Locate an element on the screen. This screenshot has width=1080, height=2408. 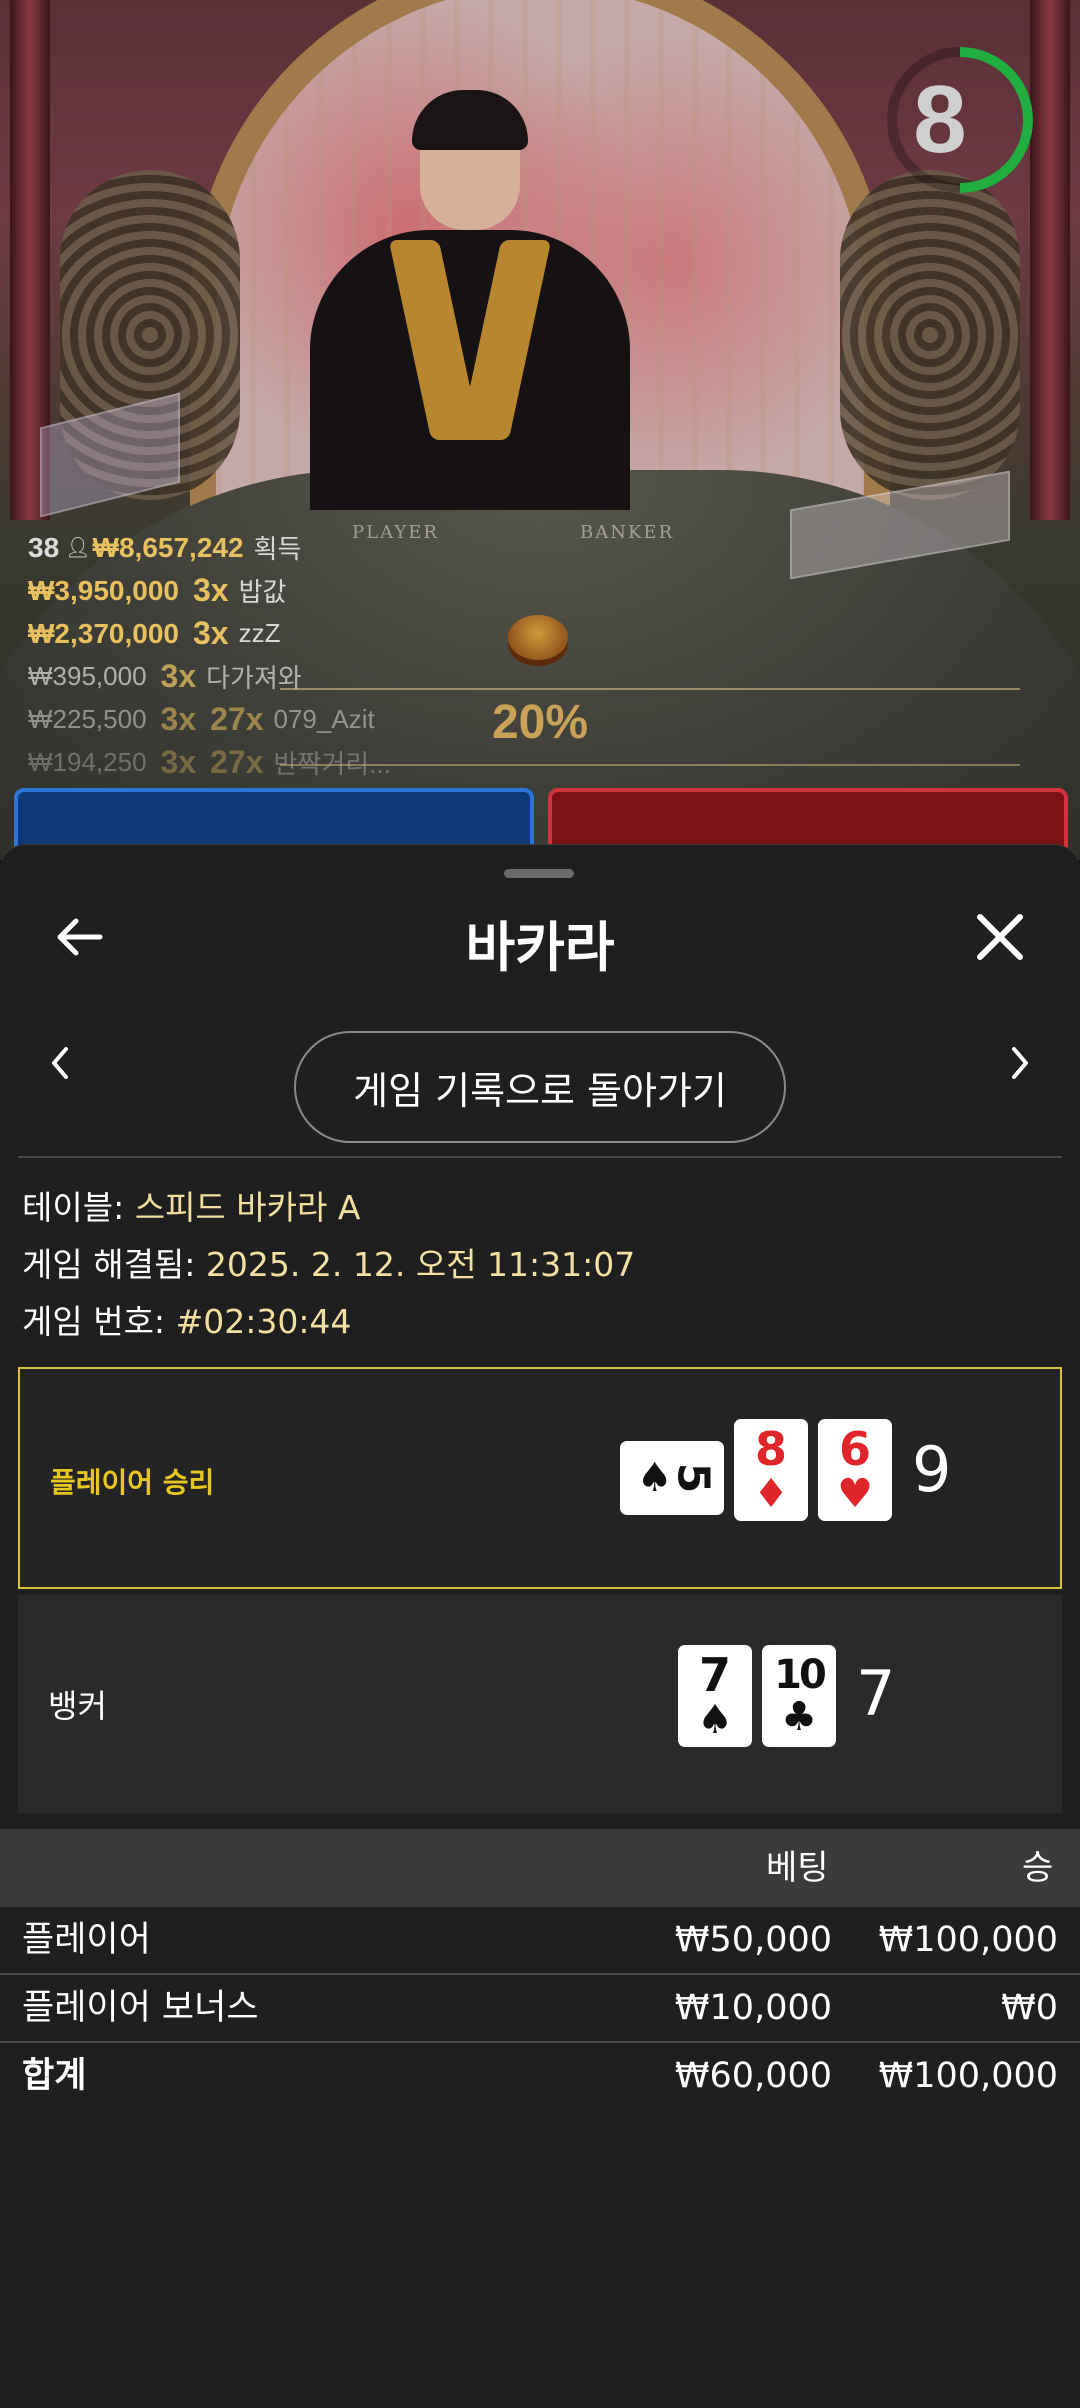
spade-icon: ♠ is located at coordinates (715, 1720).